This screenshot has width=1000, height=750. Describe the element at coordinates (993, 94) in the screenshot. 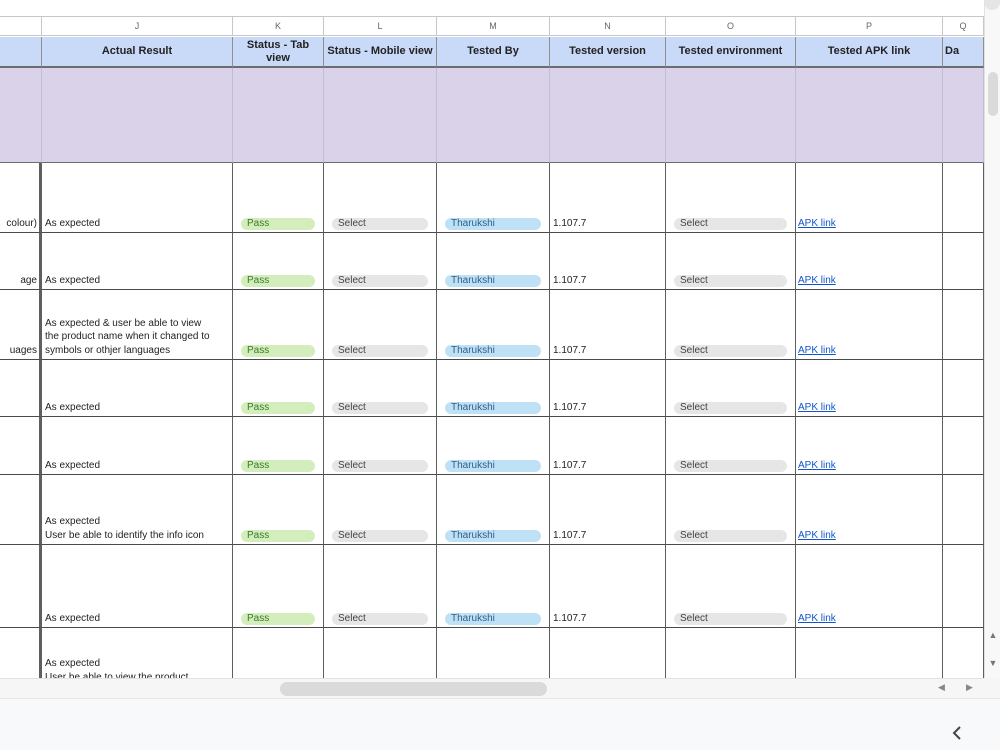

I see `vertical-scroll-thumb` at that location.